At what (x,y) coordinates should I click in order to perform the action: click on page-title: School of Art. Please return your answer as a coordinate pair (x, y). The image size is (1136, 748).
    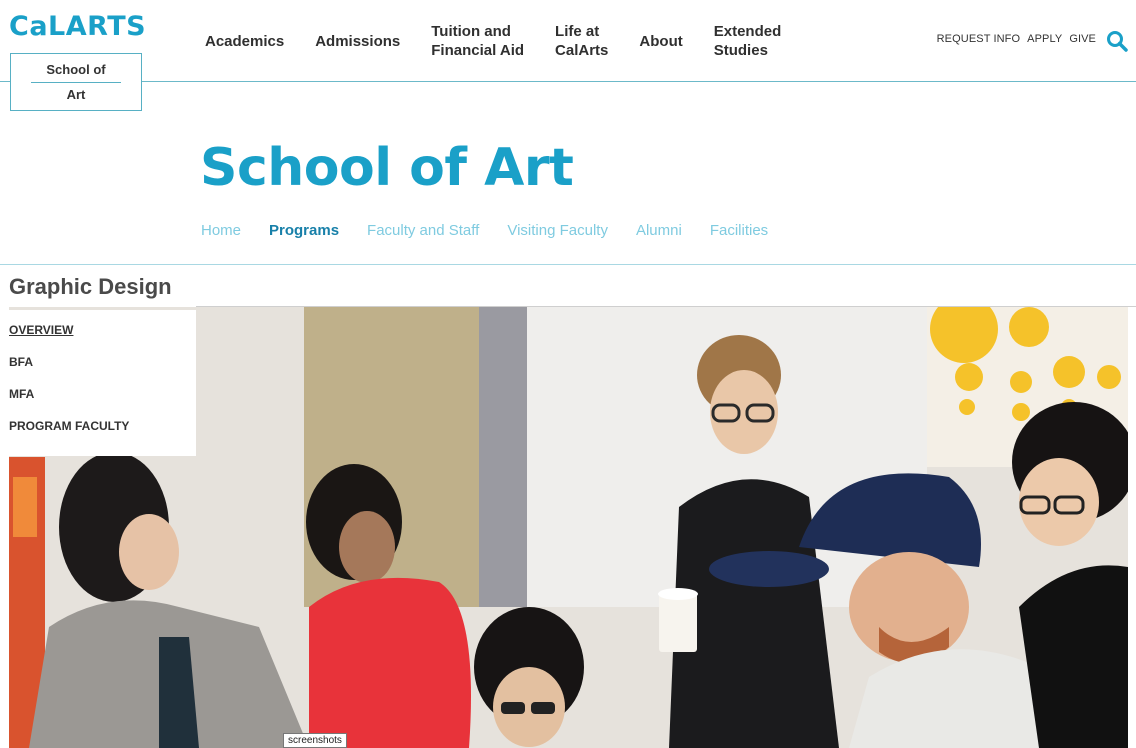
    Looking at the image, I should click on (387, 168).